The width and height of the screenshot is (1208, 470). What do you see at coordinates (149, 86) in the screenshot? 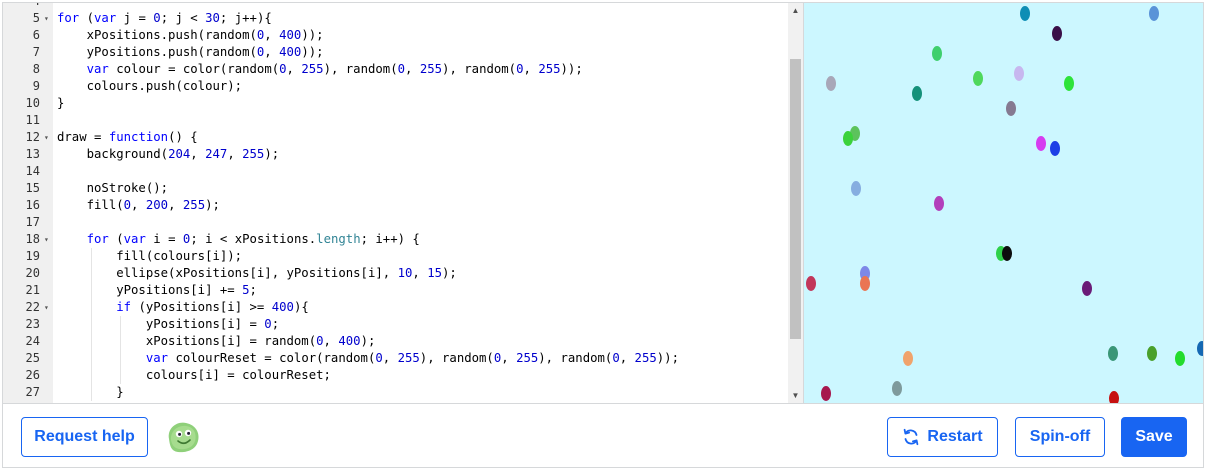
I see `code-text: colours.push(colour);` at bounding box center [149, 86].